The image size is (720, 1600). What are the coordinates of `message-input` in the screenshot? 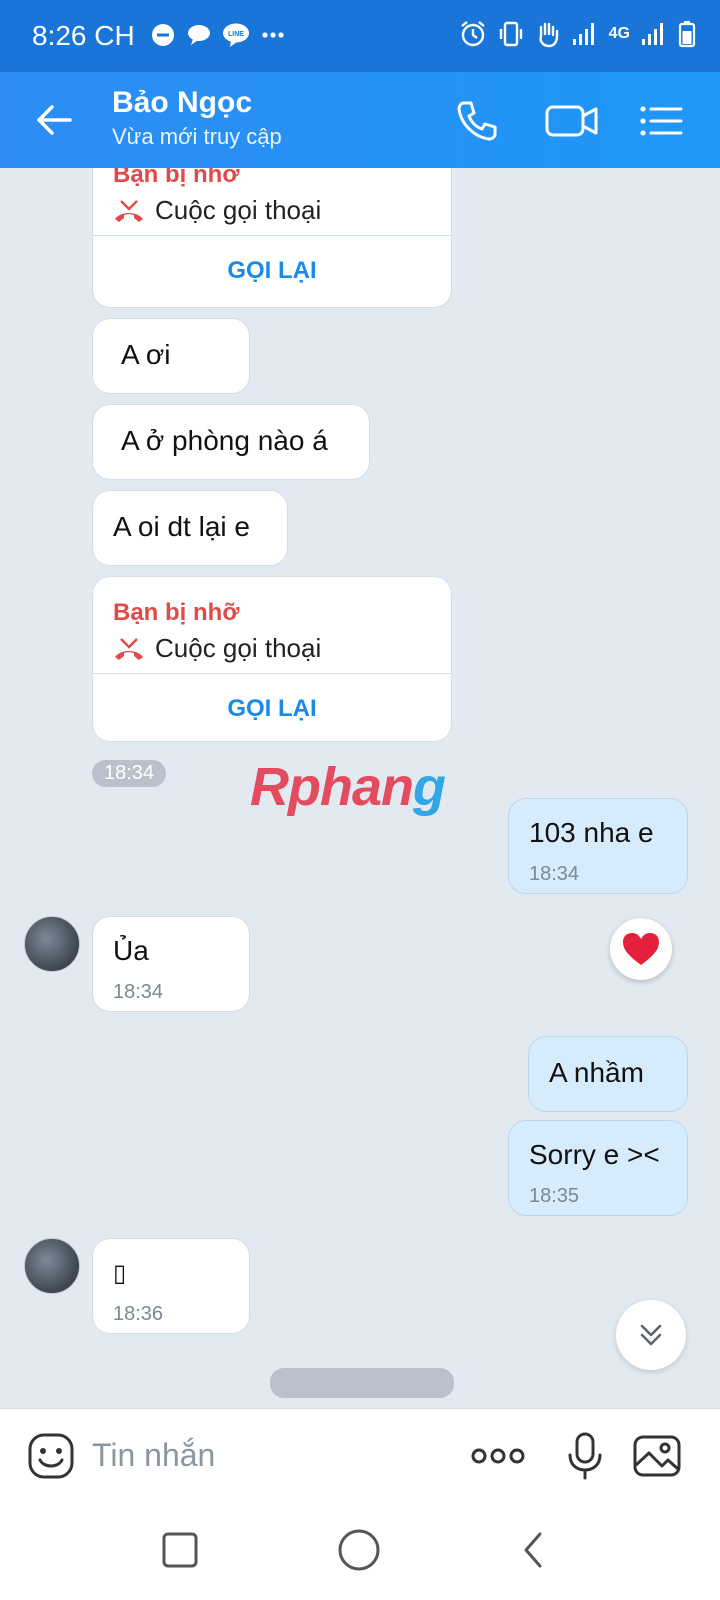 It's located at (262, 1455).